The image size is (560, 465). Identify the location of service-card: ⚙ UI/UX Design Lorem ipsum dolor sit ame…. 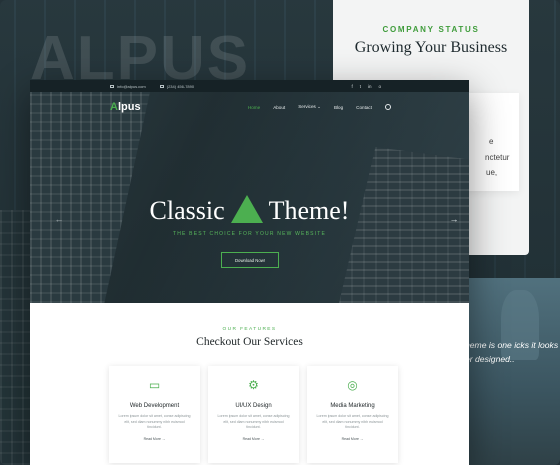
(253, 414).